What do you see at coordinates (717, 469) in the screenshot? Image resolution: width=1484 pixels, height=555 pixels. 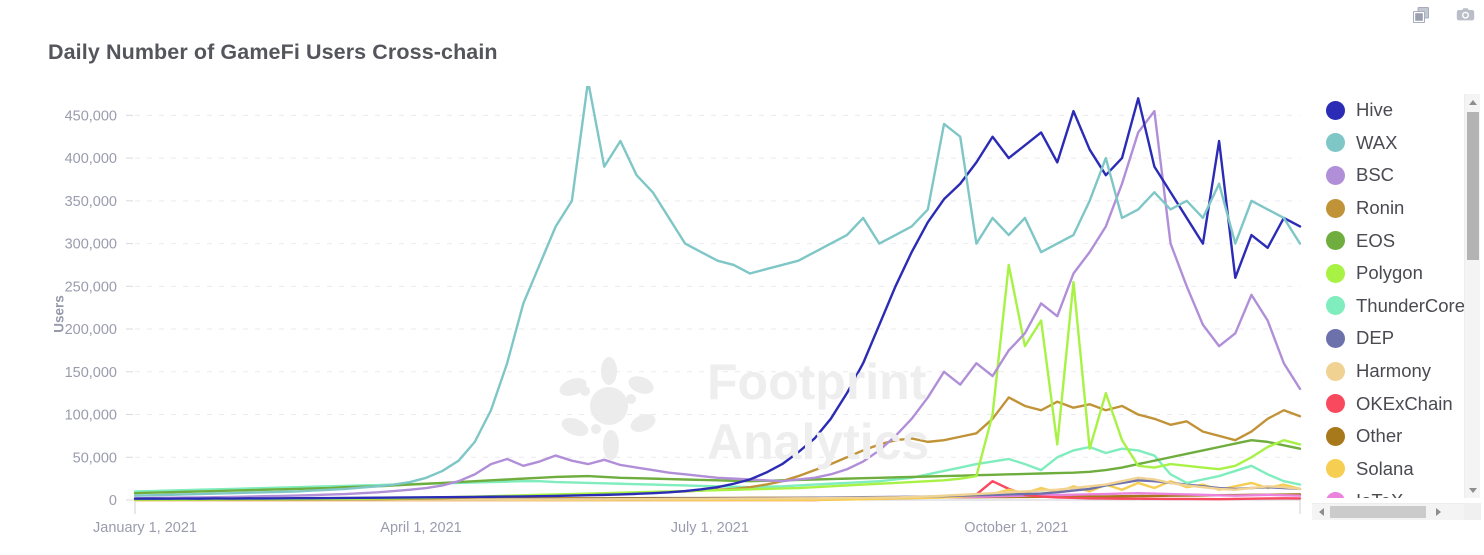 I see `series-line-thundercore` at bounding box center [717, 469].